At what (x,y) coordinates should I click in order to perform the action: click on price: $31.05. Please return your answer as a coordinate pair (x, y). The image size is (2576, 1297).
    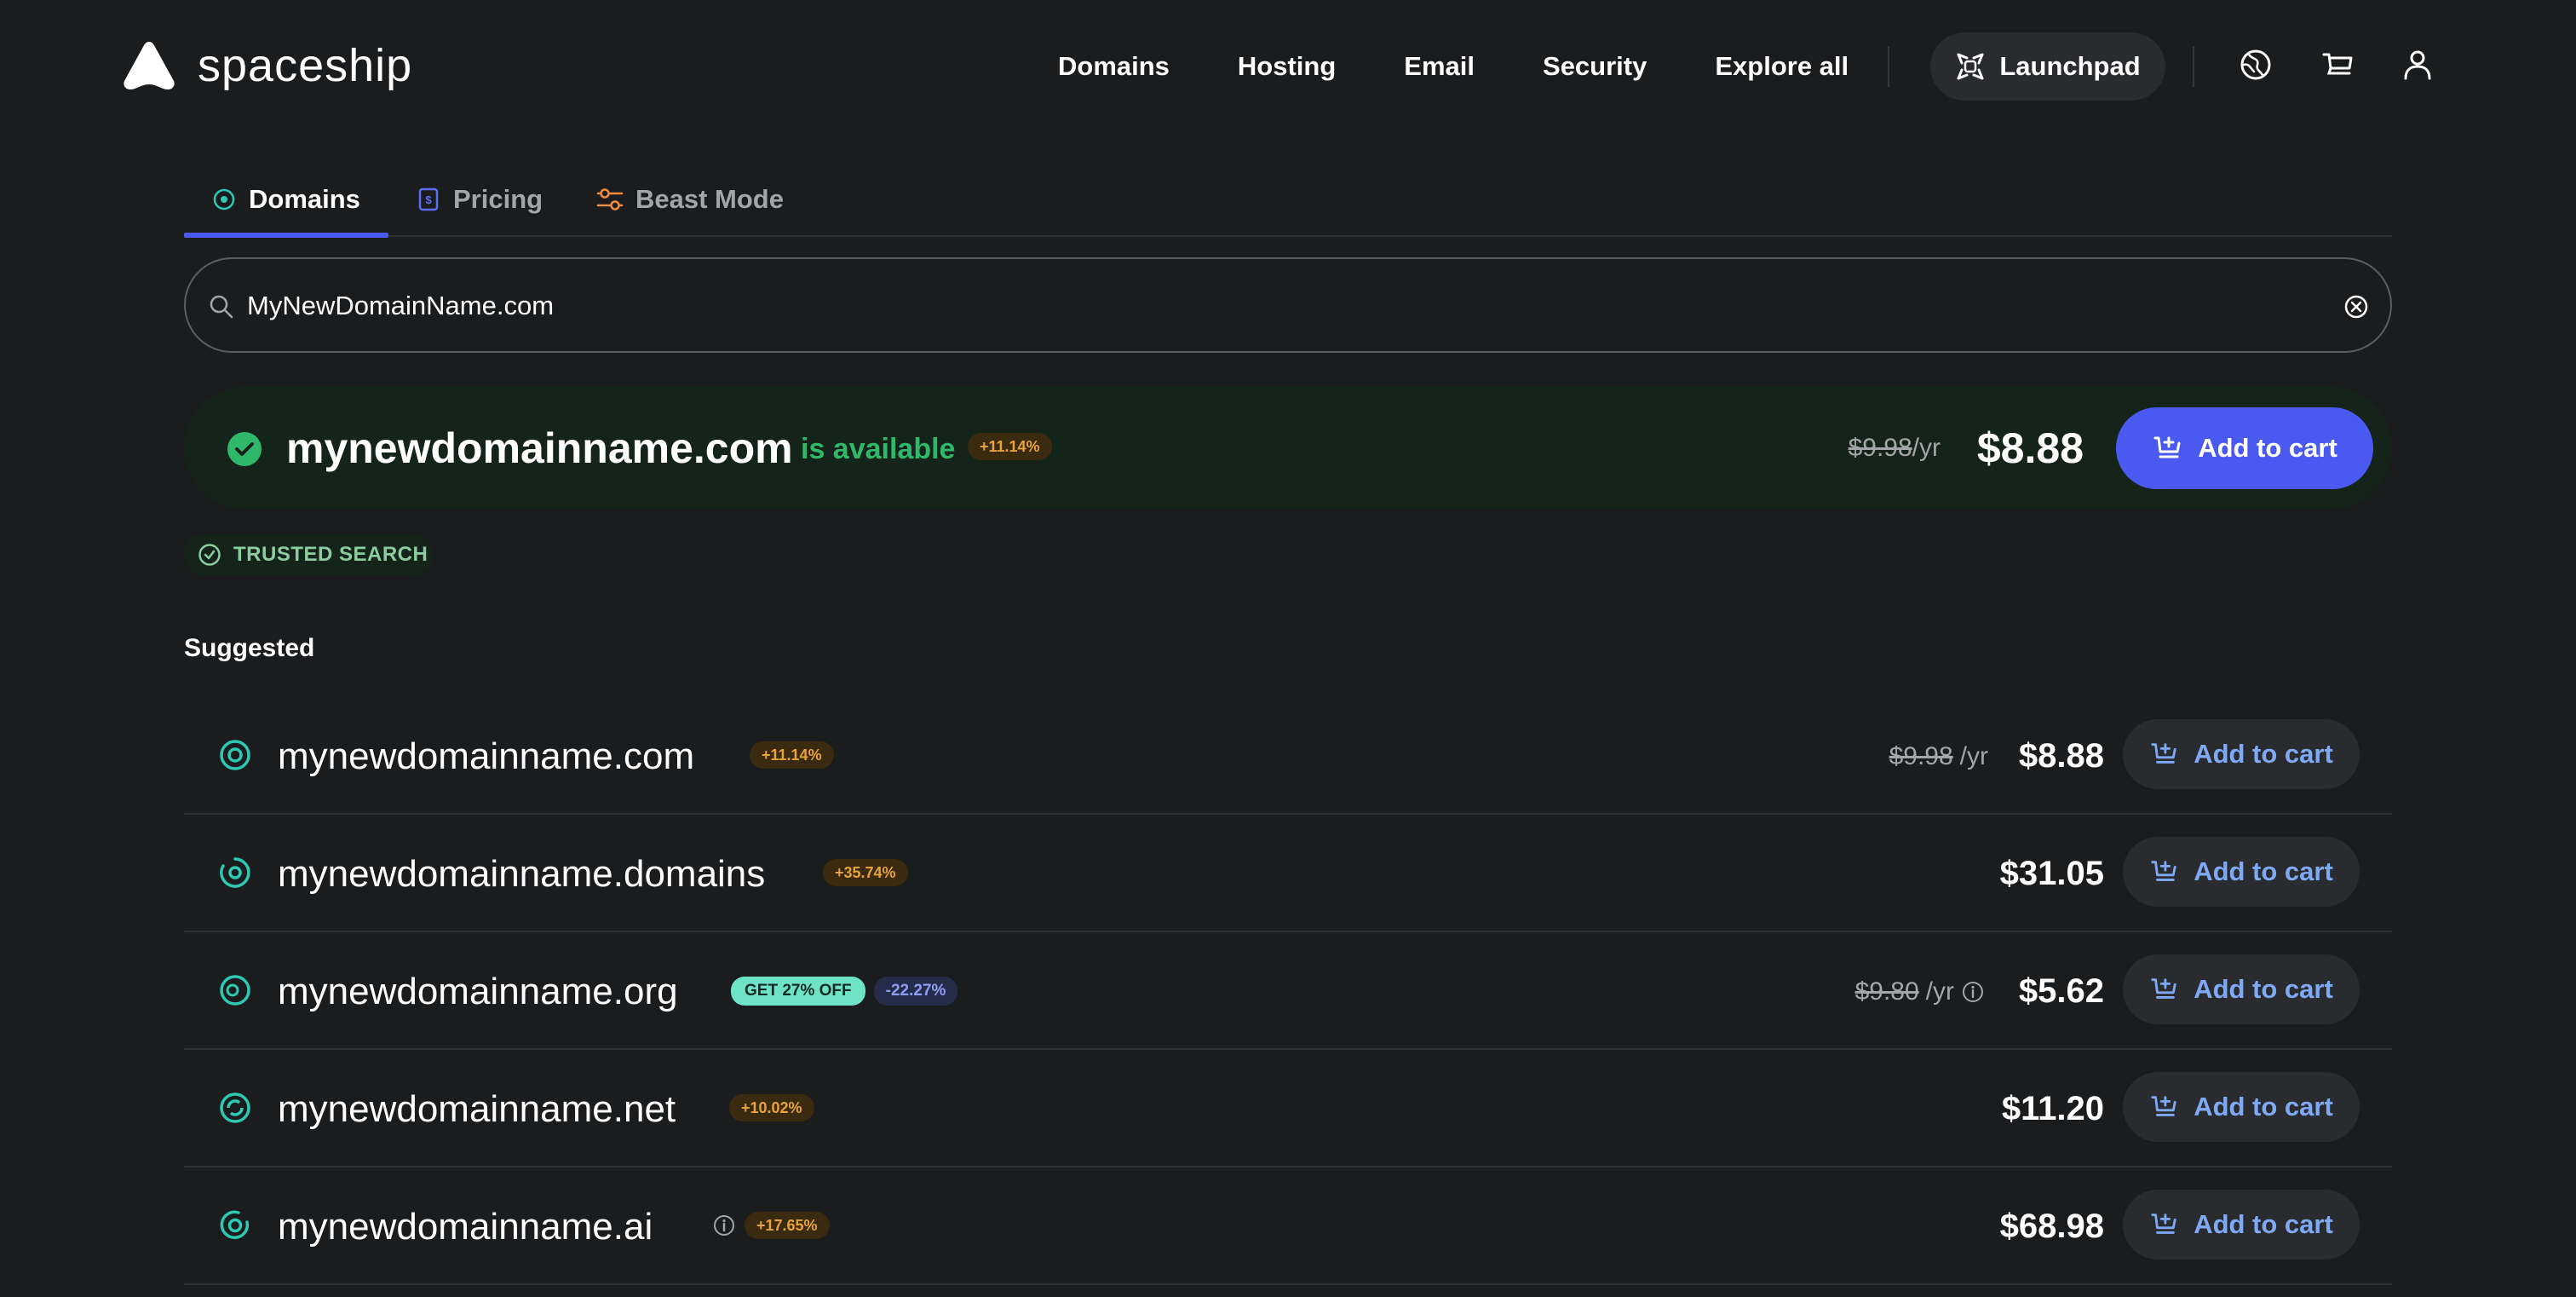
    Looking at the image, I should click on (2052, 873).